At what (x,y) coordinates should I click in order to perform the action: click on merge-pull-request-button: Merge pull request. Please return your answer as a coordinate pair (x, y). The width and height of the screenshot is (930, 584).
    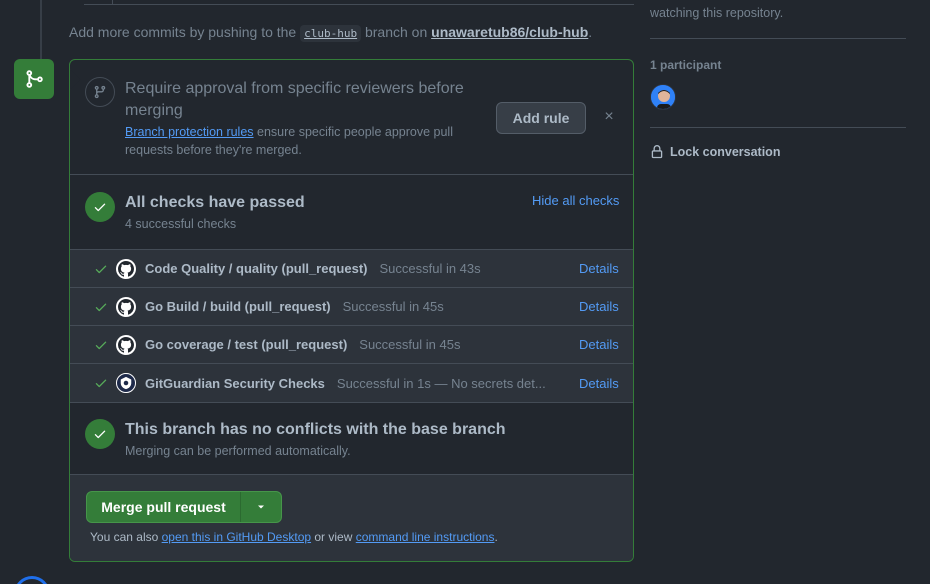
    Looking at the image, I should click on (164, 507).